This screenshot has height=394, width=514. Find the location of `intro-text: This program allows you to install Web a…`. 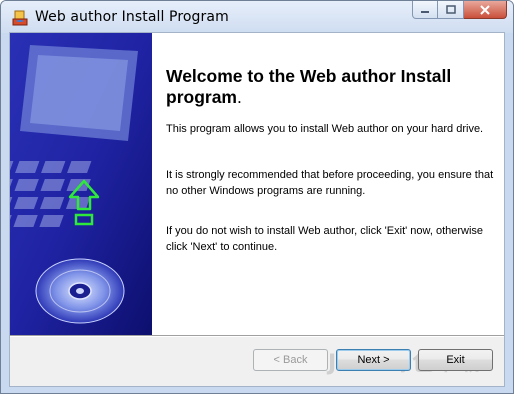

intro-text: This program allows you to install Web a… is located at coordinates (325, 129).